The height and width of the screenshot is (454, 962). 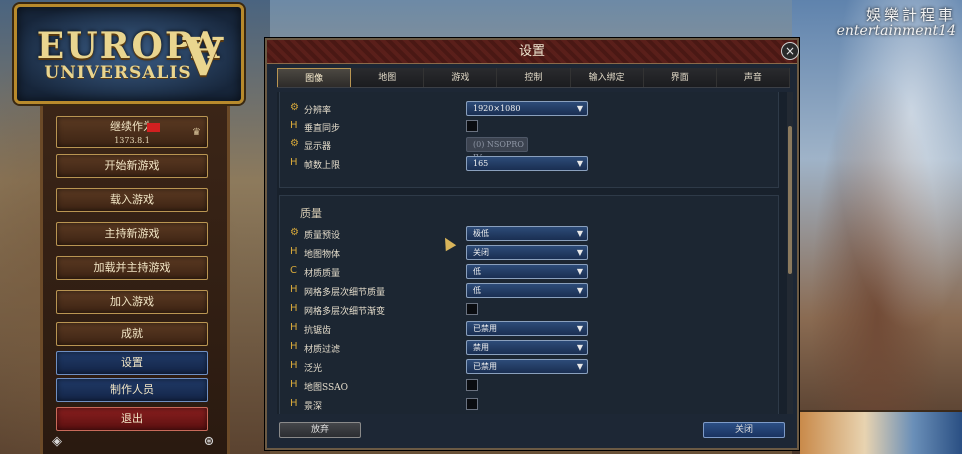 I want to click on background-thumbnail, so click(x=881, y=432).